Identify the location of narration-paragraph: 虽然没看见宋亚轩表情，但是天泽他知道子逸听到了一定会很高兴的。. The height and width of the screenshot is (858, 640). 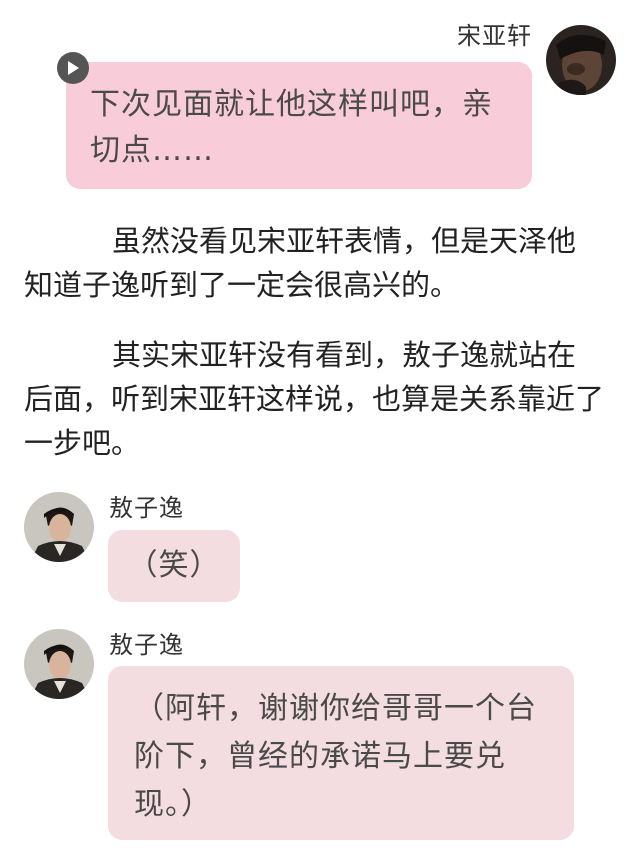
(300, 263).